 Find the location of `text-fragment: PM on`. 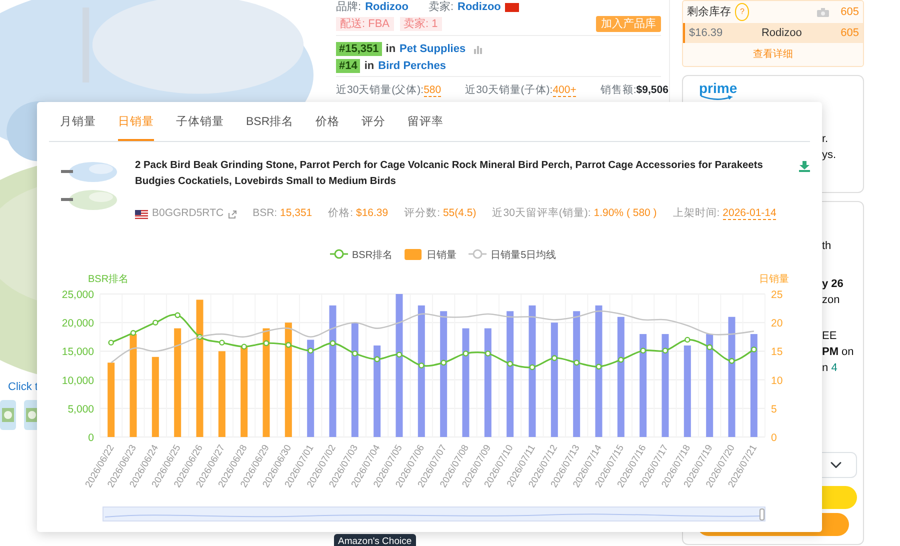

text-fragment: PM on is located at coordinates (838, 352).